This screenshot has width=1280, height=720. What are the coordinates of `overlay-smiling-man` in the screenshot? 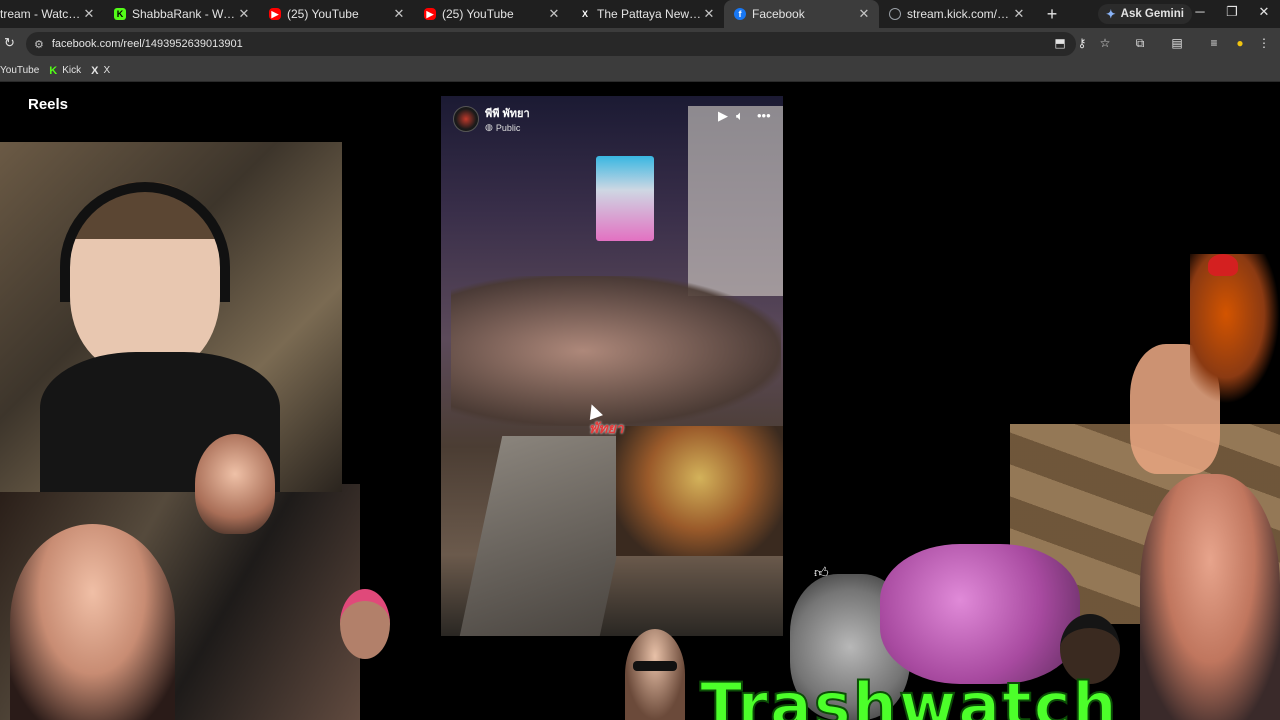 It's located at (1210, 597).